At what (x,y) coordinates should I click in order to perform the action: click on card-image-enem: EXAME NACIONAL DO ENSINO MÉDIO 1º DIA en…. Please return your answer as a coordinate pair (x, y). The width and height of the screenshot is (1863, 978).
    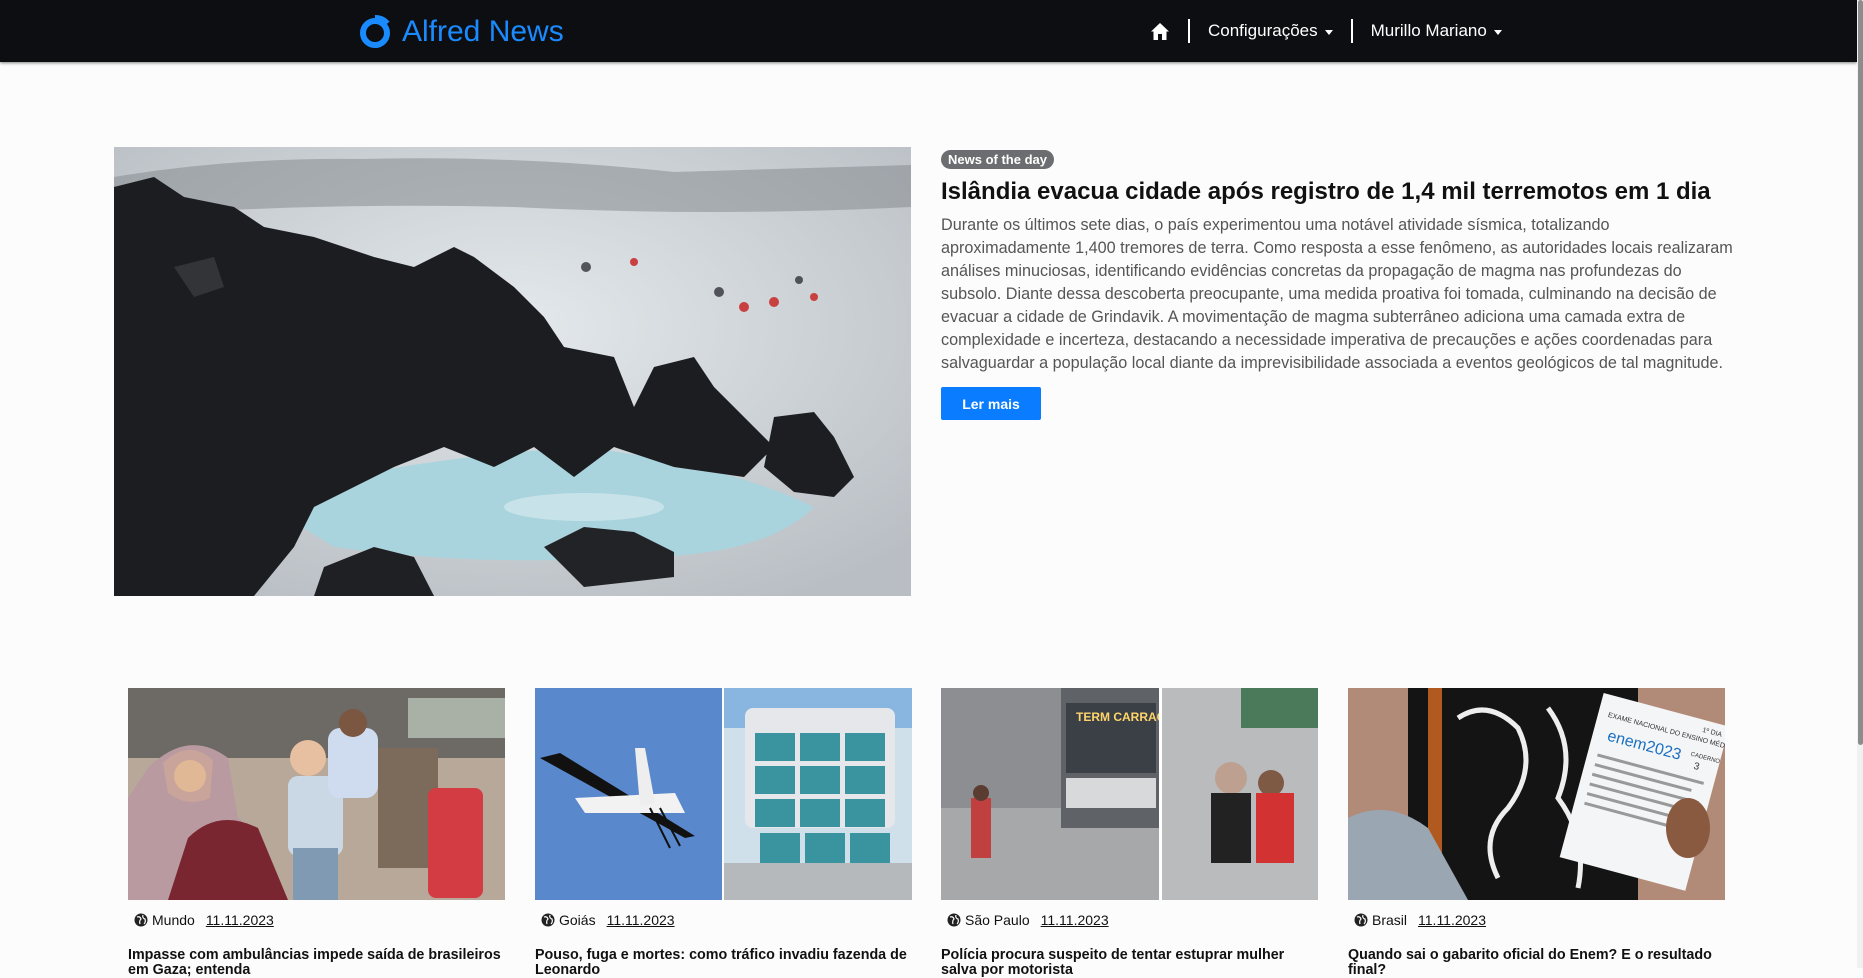
    Looking at the image, I should click on (1536, 794).